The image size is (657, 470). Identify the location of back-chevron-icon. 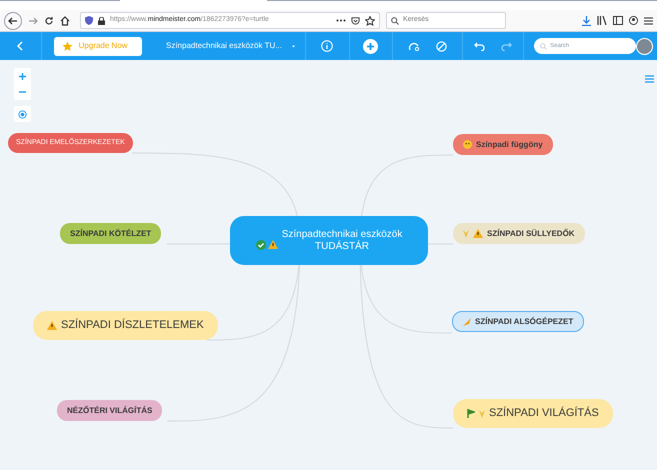
(20, 46).